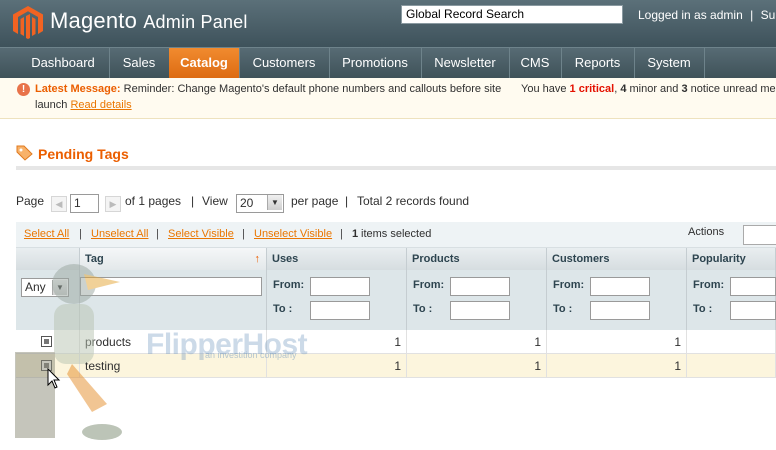 Image resolution: width=776 pixels, height=450 pixels. I want to click on massaction-sep-1: |, so click(80, 234).